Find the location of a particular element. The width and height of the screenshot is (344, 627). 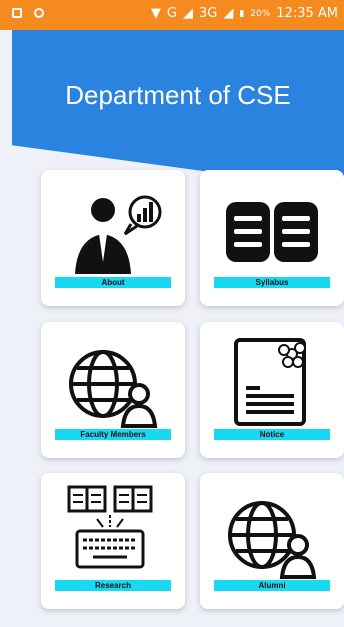

research-card: Research is located at coordinates (113, 541).